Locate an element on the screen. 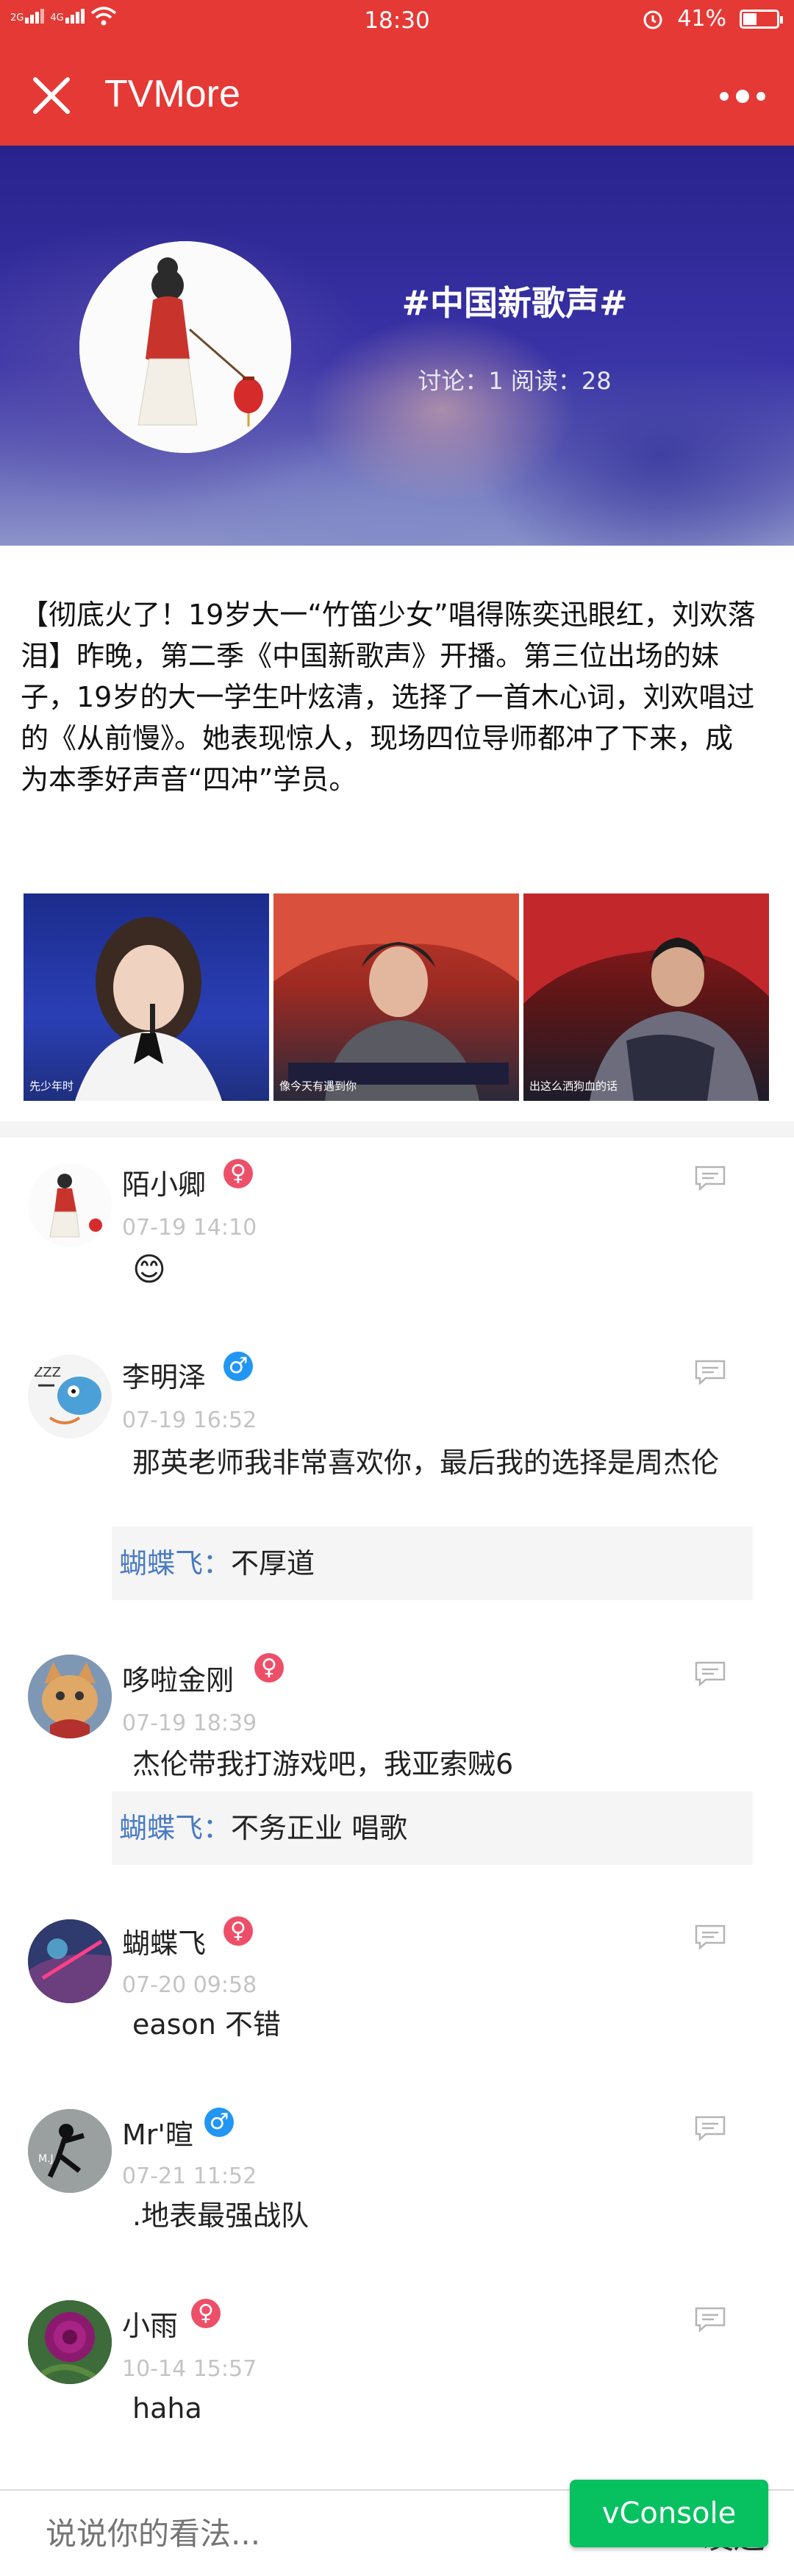  topic-title: #中国新歌声# is located at coordinates (514, 303).